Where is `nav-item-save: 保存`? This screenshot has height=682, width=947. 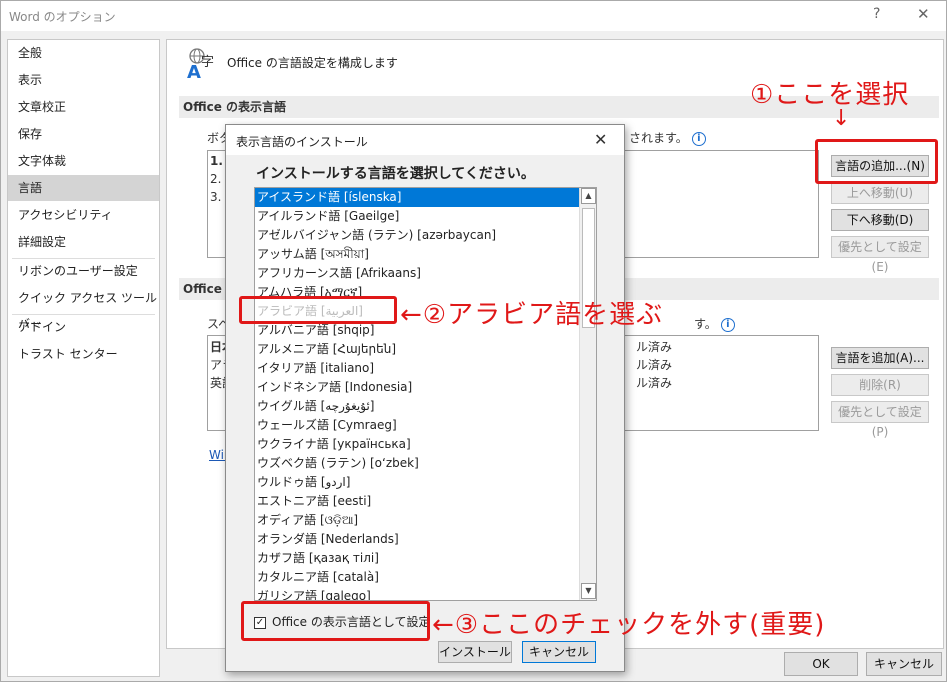
nav-item-save: 保存 is located at coordinates (83, 134).